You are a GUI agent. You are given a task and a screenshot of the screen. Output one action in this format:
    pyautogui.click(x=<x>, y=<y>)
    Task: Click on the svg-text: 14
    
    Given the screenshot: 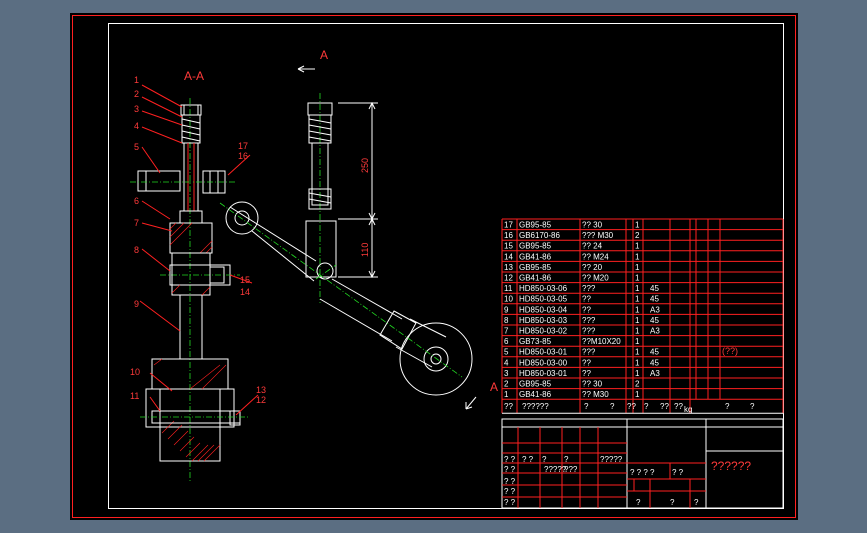 What is the action you would take?
    pyautogui.click(x=245, y=292)
    